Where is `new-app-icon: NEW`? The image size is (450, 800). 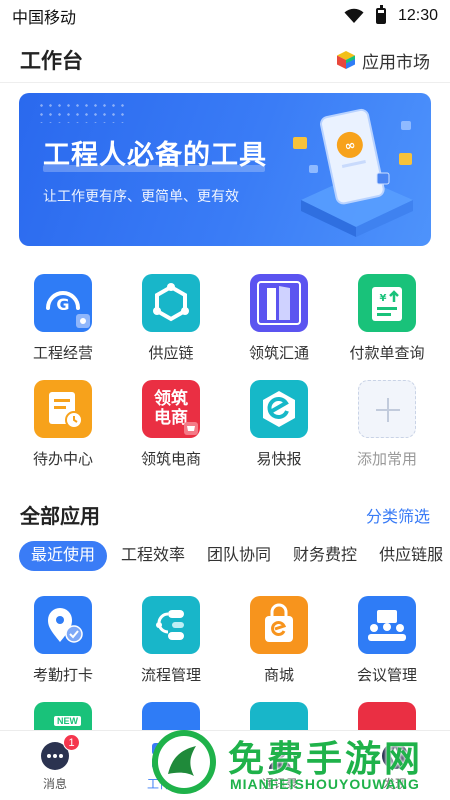
new-app-icon: NEW is located at coordinates (63, 717).